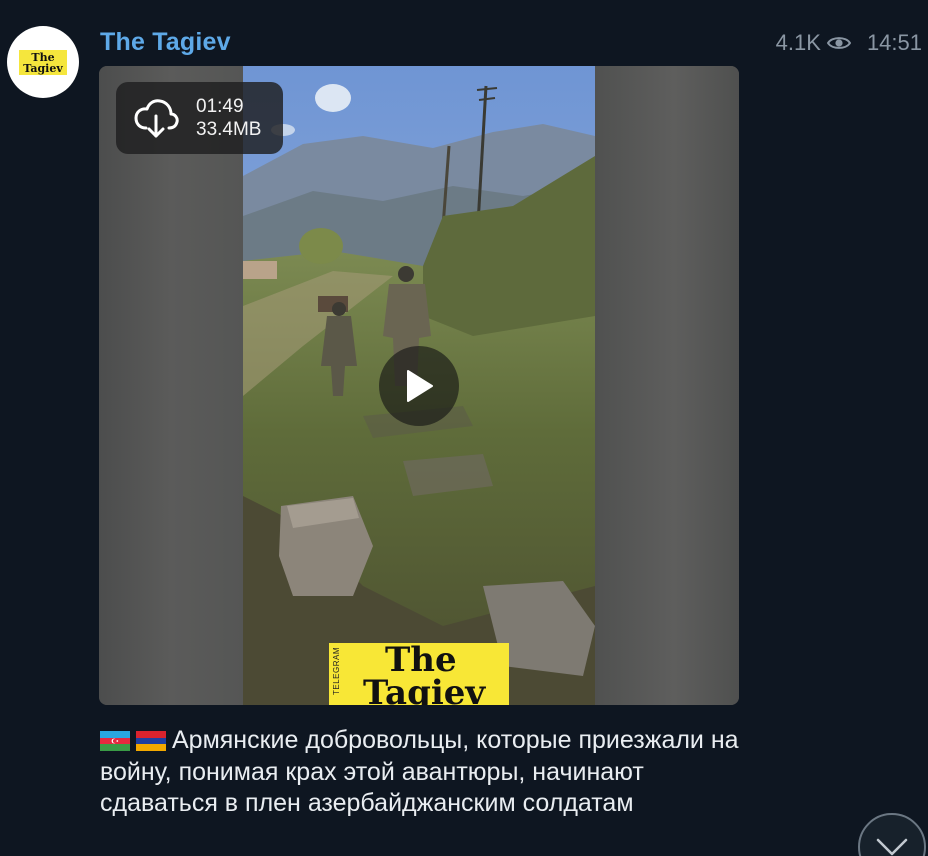  I want to click on azerbaijan-flag-icon, so click(115, 741).